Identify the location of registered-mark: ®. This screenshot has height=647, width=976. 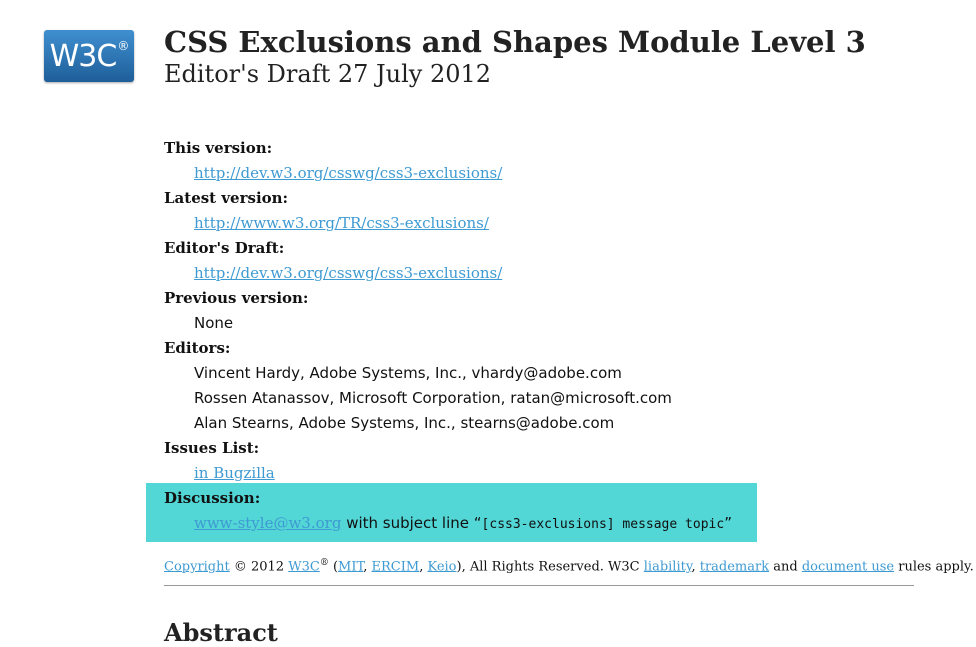
(324, 563).